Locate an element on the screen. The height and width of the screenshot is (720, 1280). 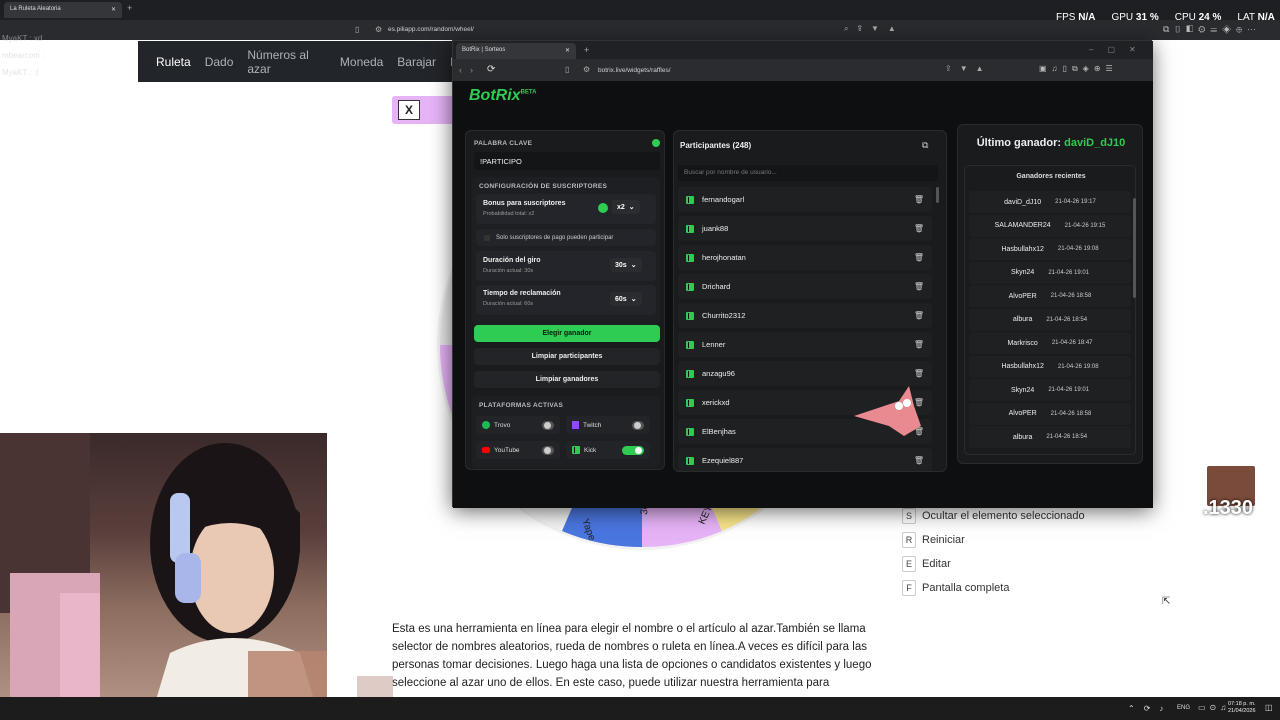
key-cap: E is located at coordinates (909, 564).